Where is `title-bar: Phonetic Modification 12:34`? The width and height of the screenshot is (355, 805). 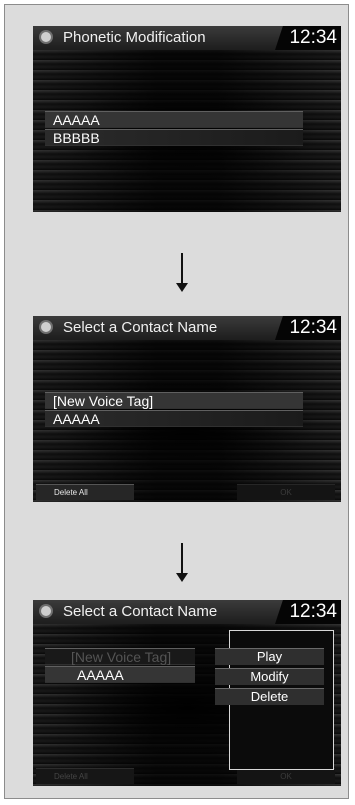
title-bar: Phonetic Modification 12:34 is located at coordinates (187, 38).